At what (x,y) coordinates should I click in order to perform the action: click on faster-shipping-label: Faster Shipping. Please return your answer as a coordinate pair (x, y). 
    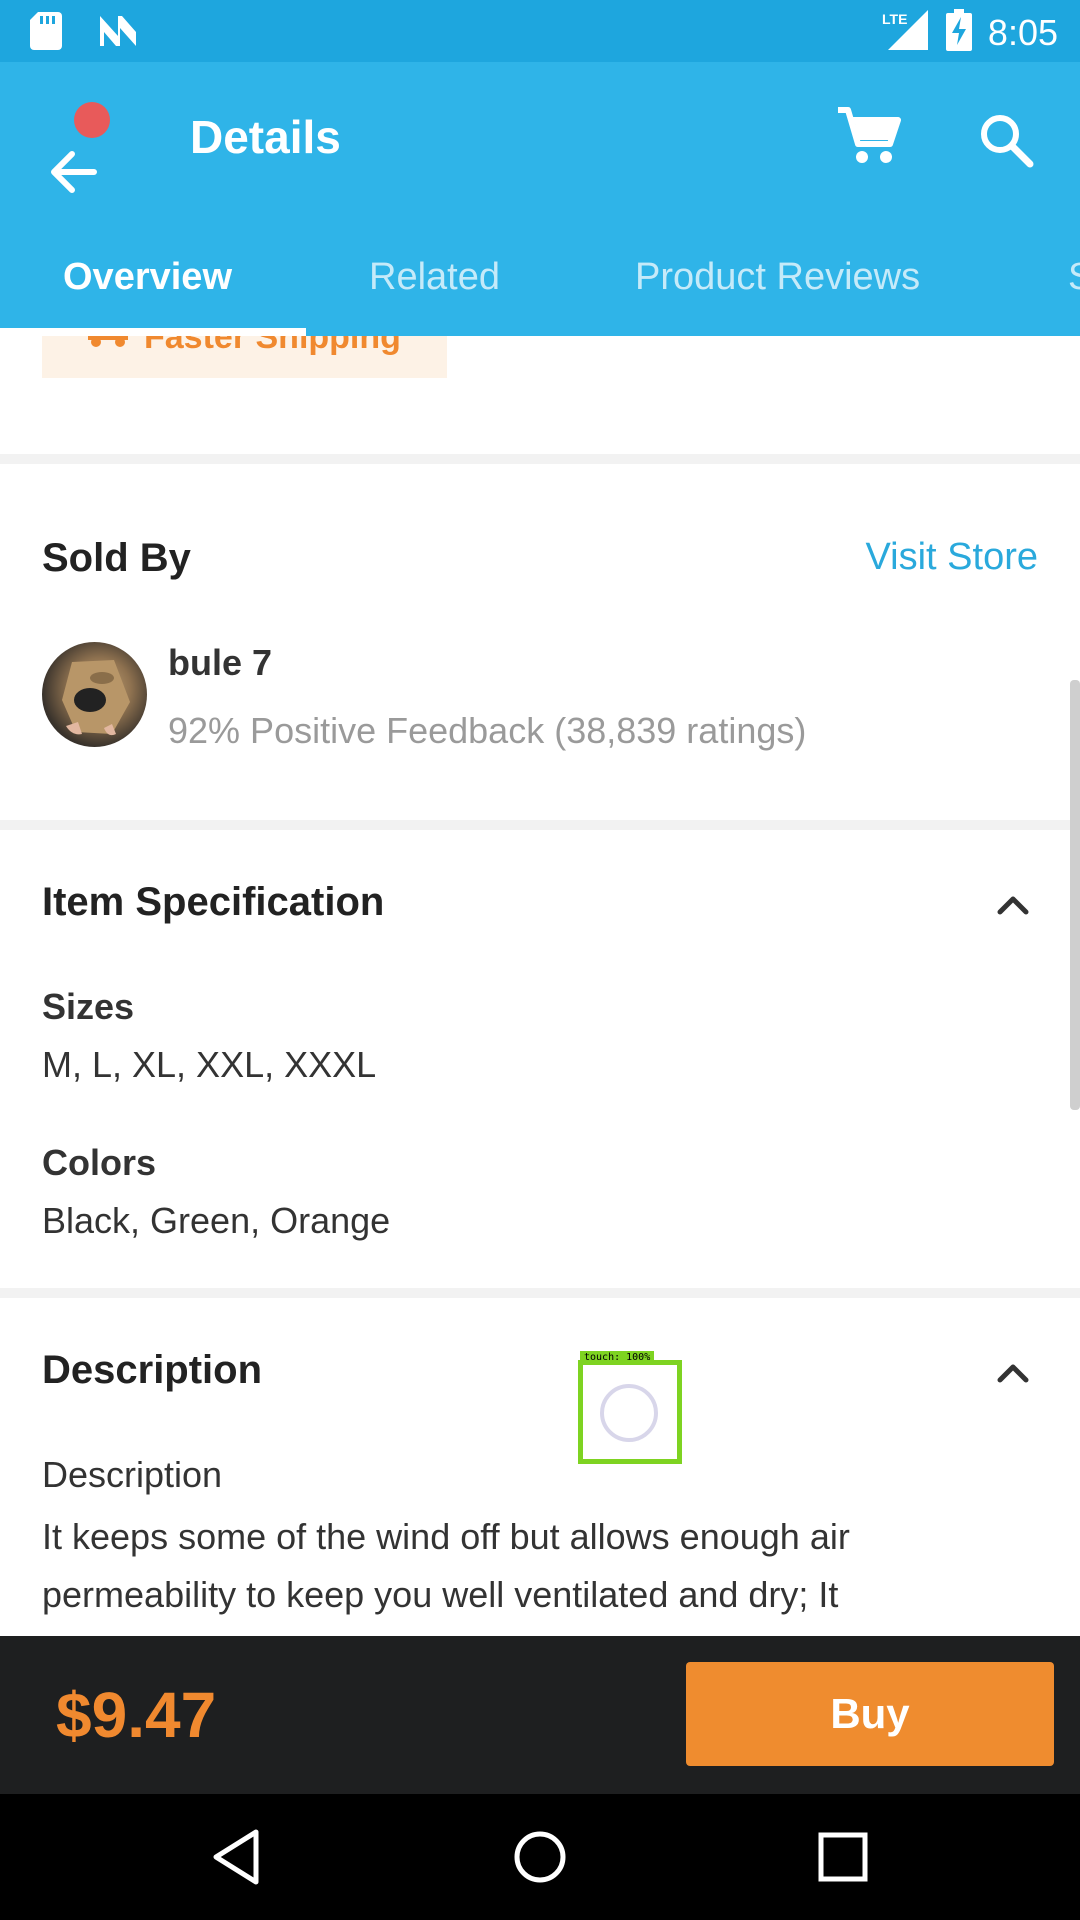
    Looking at the image, I should click on (272, 346).